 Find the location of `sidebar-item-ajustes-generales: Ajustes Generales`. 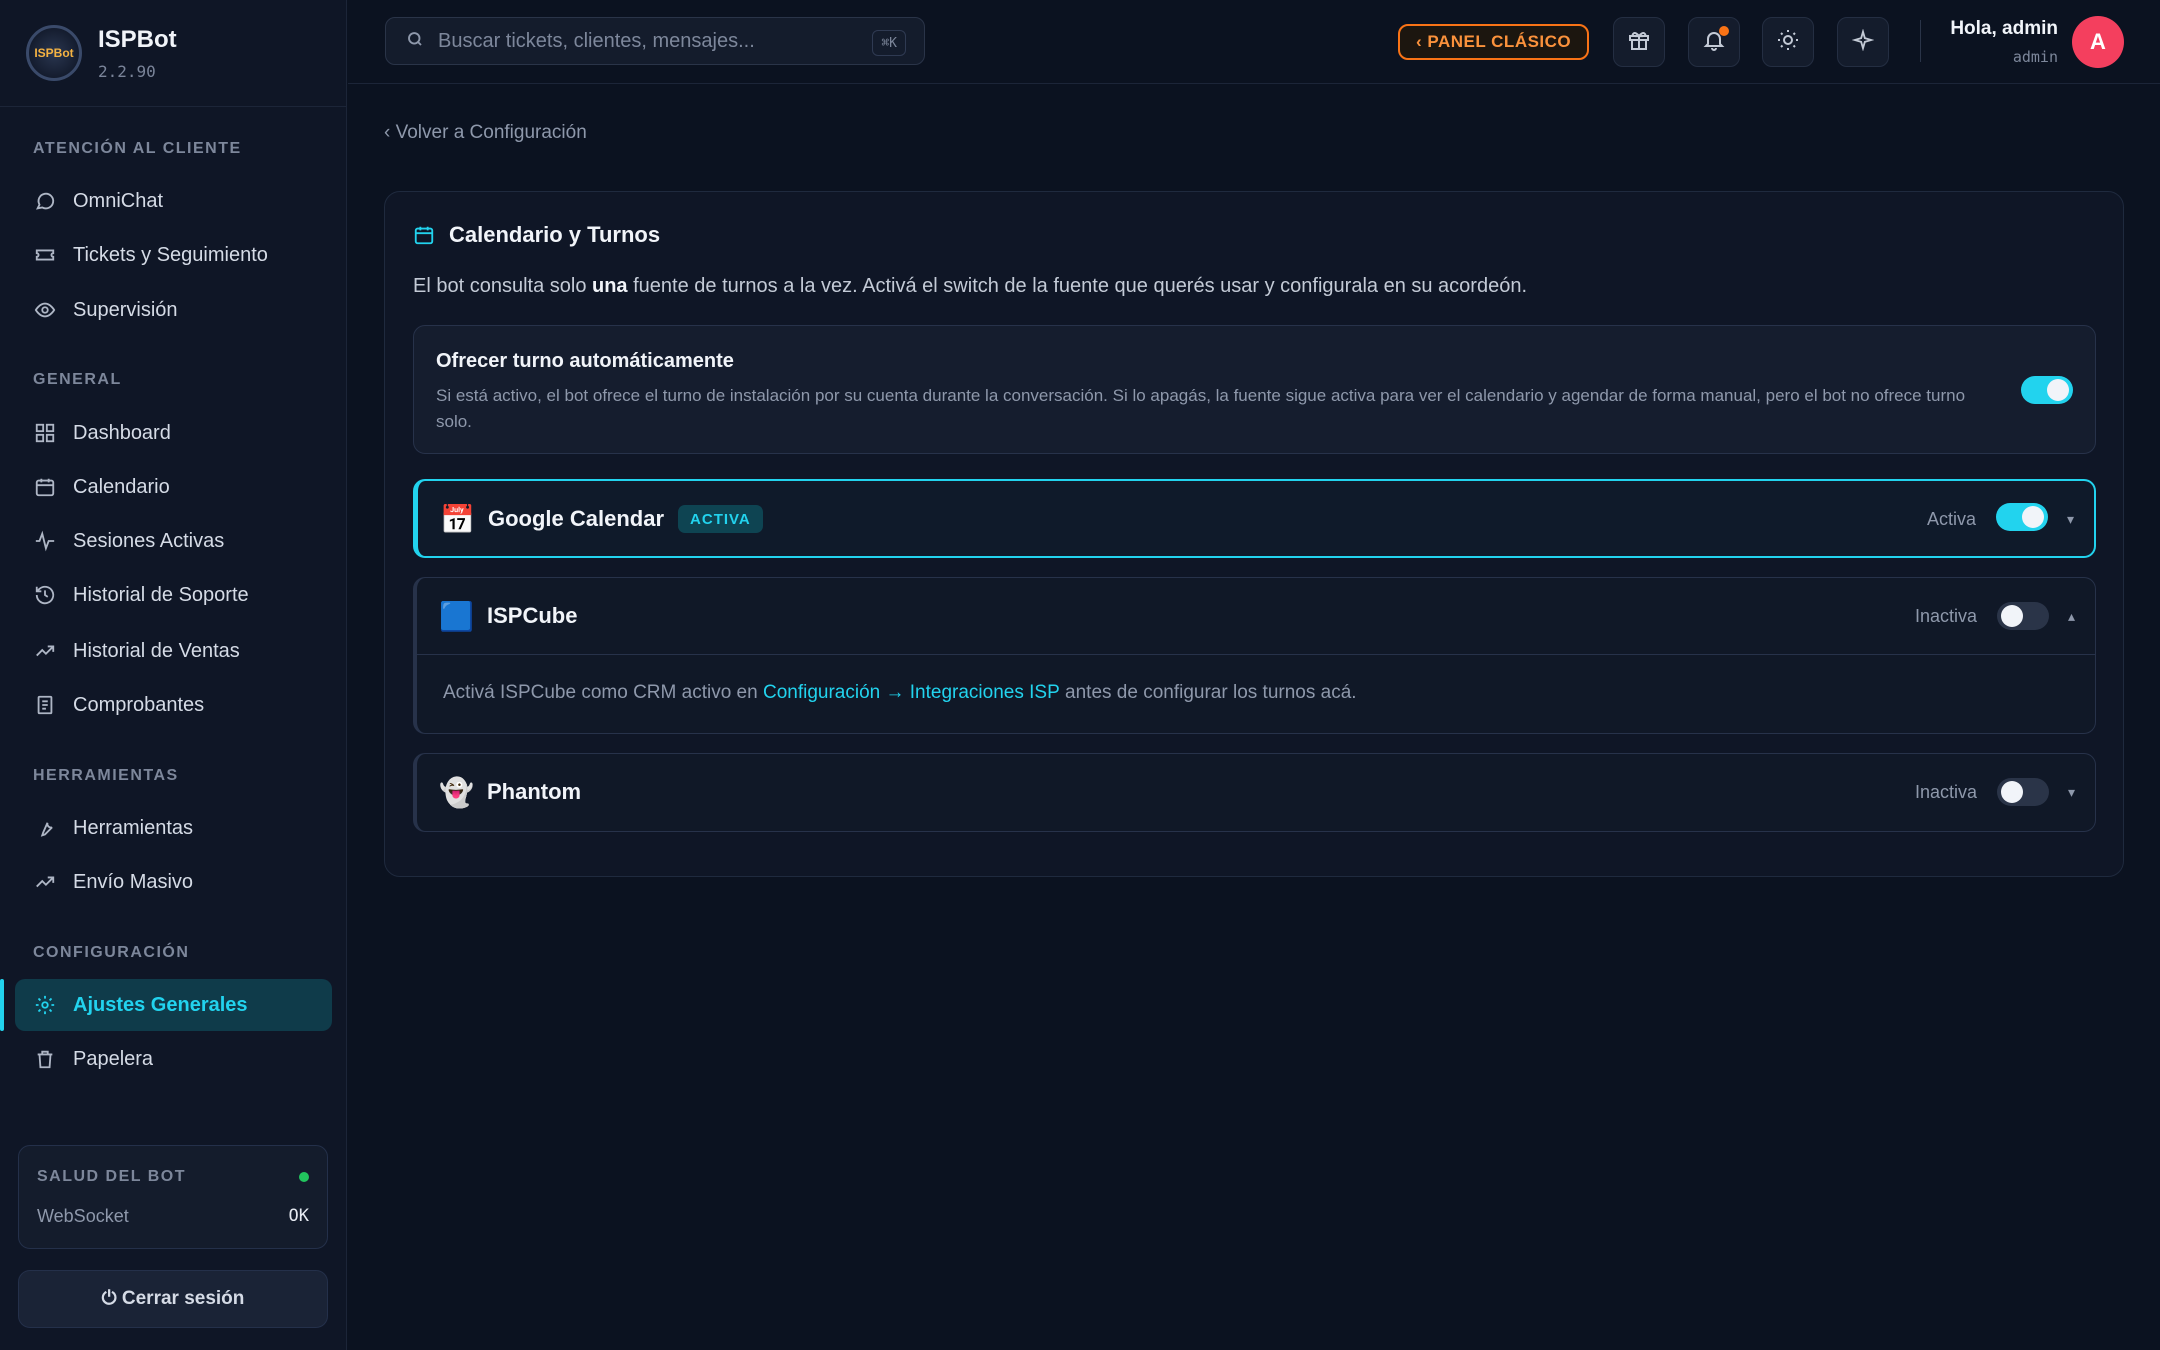

sidebar-item-ajustes-generales: Ajustes Generales is located at coordinates (173, 1005).